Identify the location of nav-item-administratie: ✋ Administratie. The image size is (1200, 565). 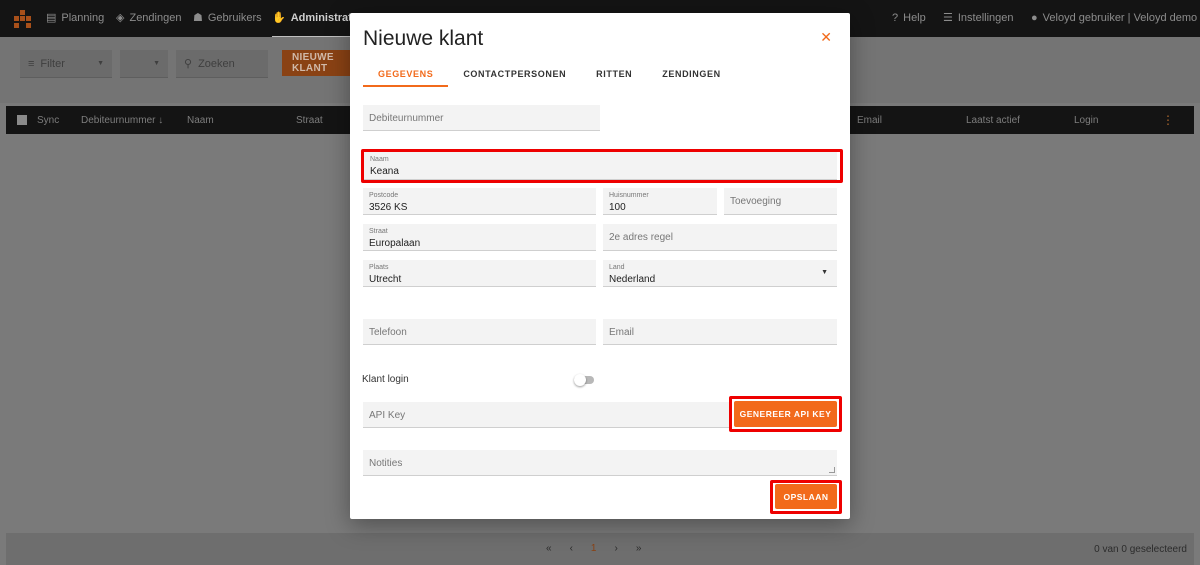
(321, 24).